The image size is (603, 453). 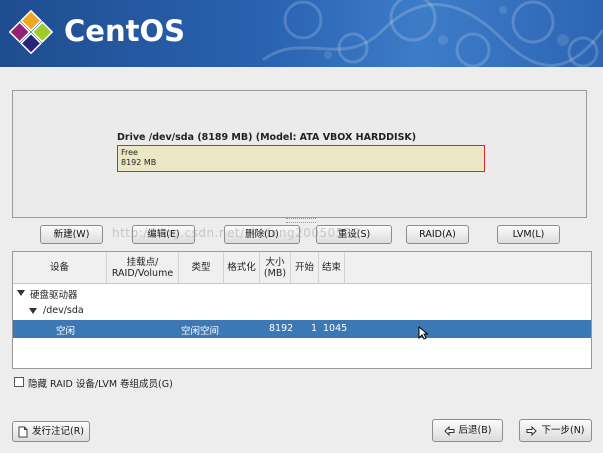 I want to click on brand-name: CentOS, so click(x=124, y=31).